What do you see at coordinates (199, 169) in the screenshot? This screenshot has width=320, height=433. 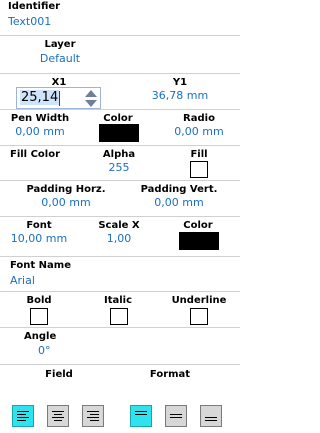 I see `fill-checkbox` at bounding box center [199, 169].